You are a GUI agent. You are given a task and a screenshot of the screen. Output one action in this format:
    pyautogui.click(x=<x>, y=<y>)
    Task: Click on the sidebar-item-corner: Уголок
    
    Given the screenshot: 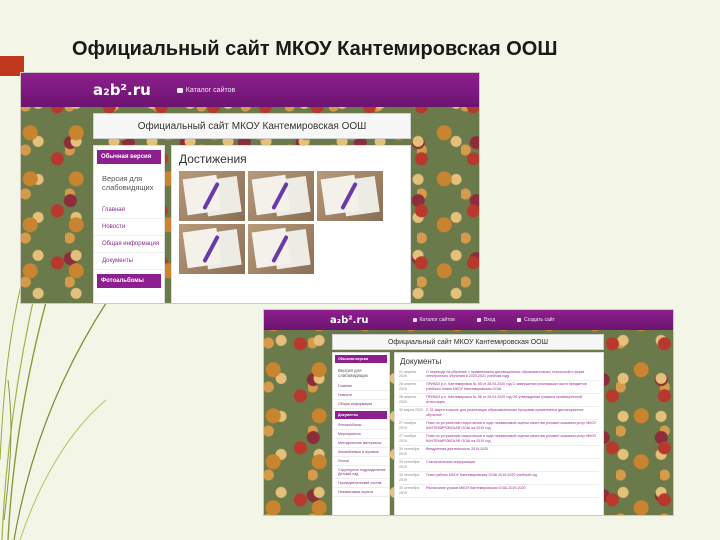 What is the action you would take?
    pyautogui.click(x=361, y=461)
    